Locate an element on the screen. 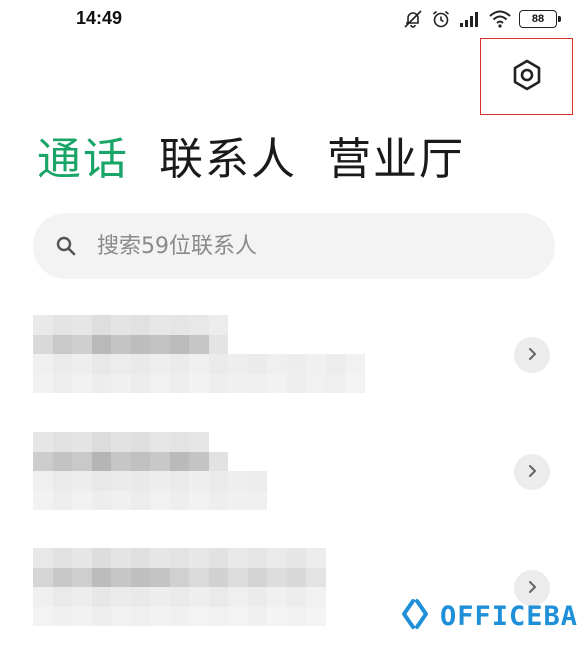 Image resolution: width=581 pixels, height=646 pixels. watermark-logo-icon is located at coordinates (415, 616).